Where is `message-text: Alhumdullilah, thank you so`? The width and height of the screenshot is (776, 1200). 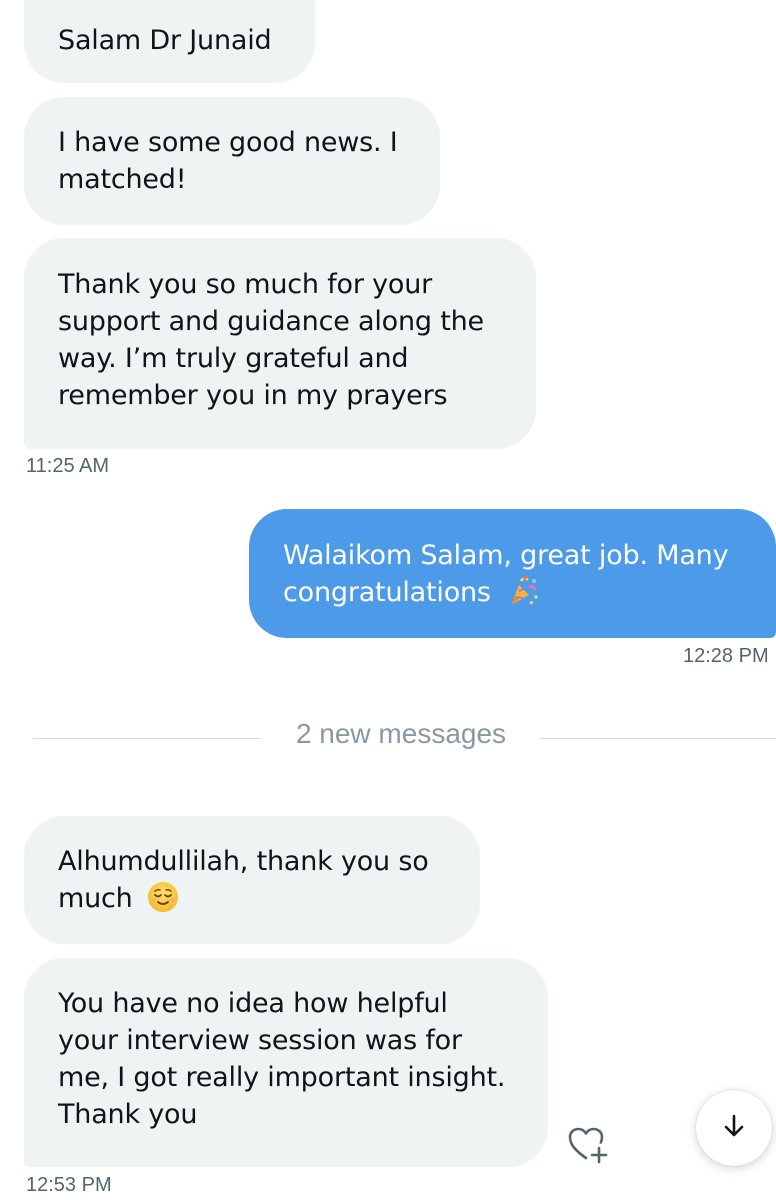 message-text: Alhumdullilah, thank you so is located at coordinates (243, 861).